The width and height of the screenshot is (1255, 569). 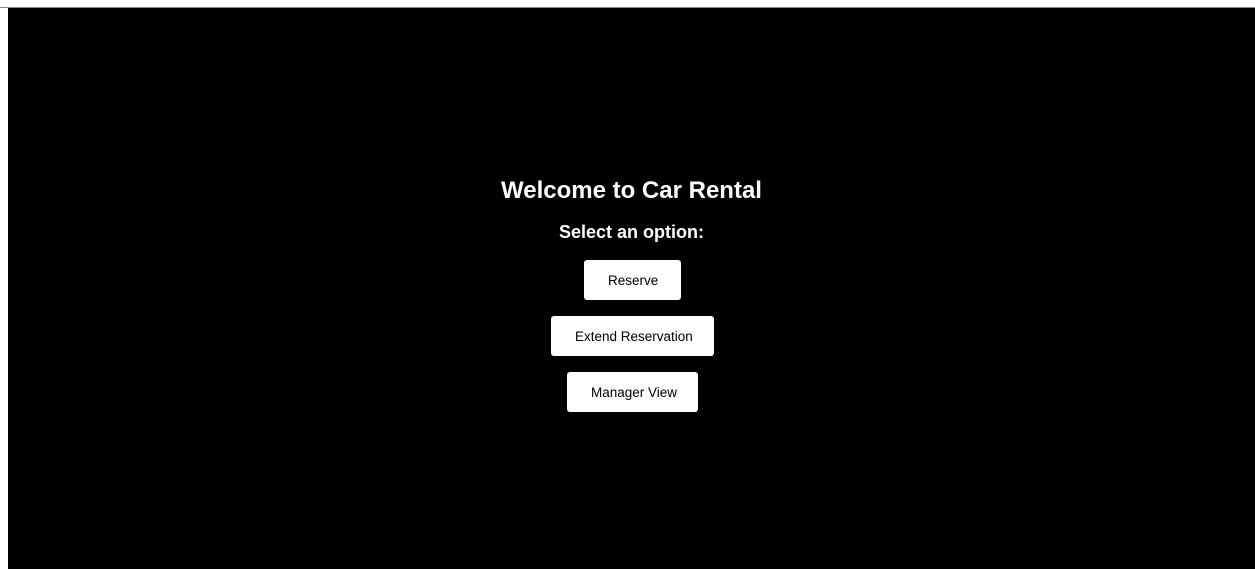 I want to click on extend-reservation-button: Extend Reservation, so click(x=632, y=336).